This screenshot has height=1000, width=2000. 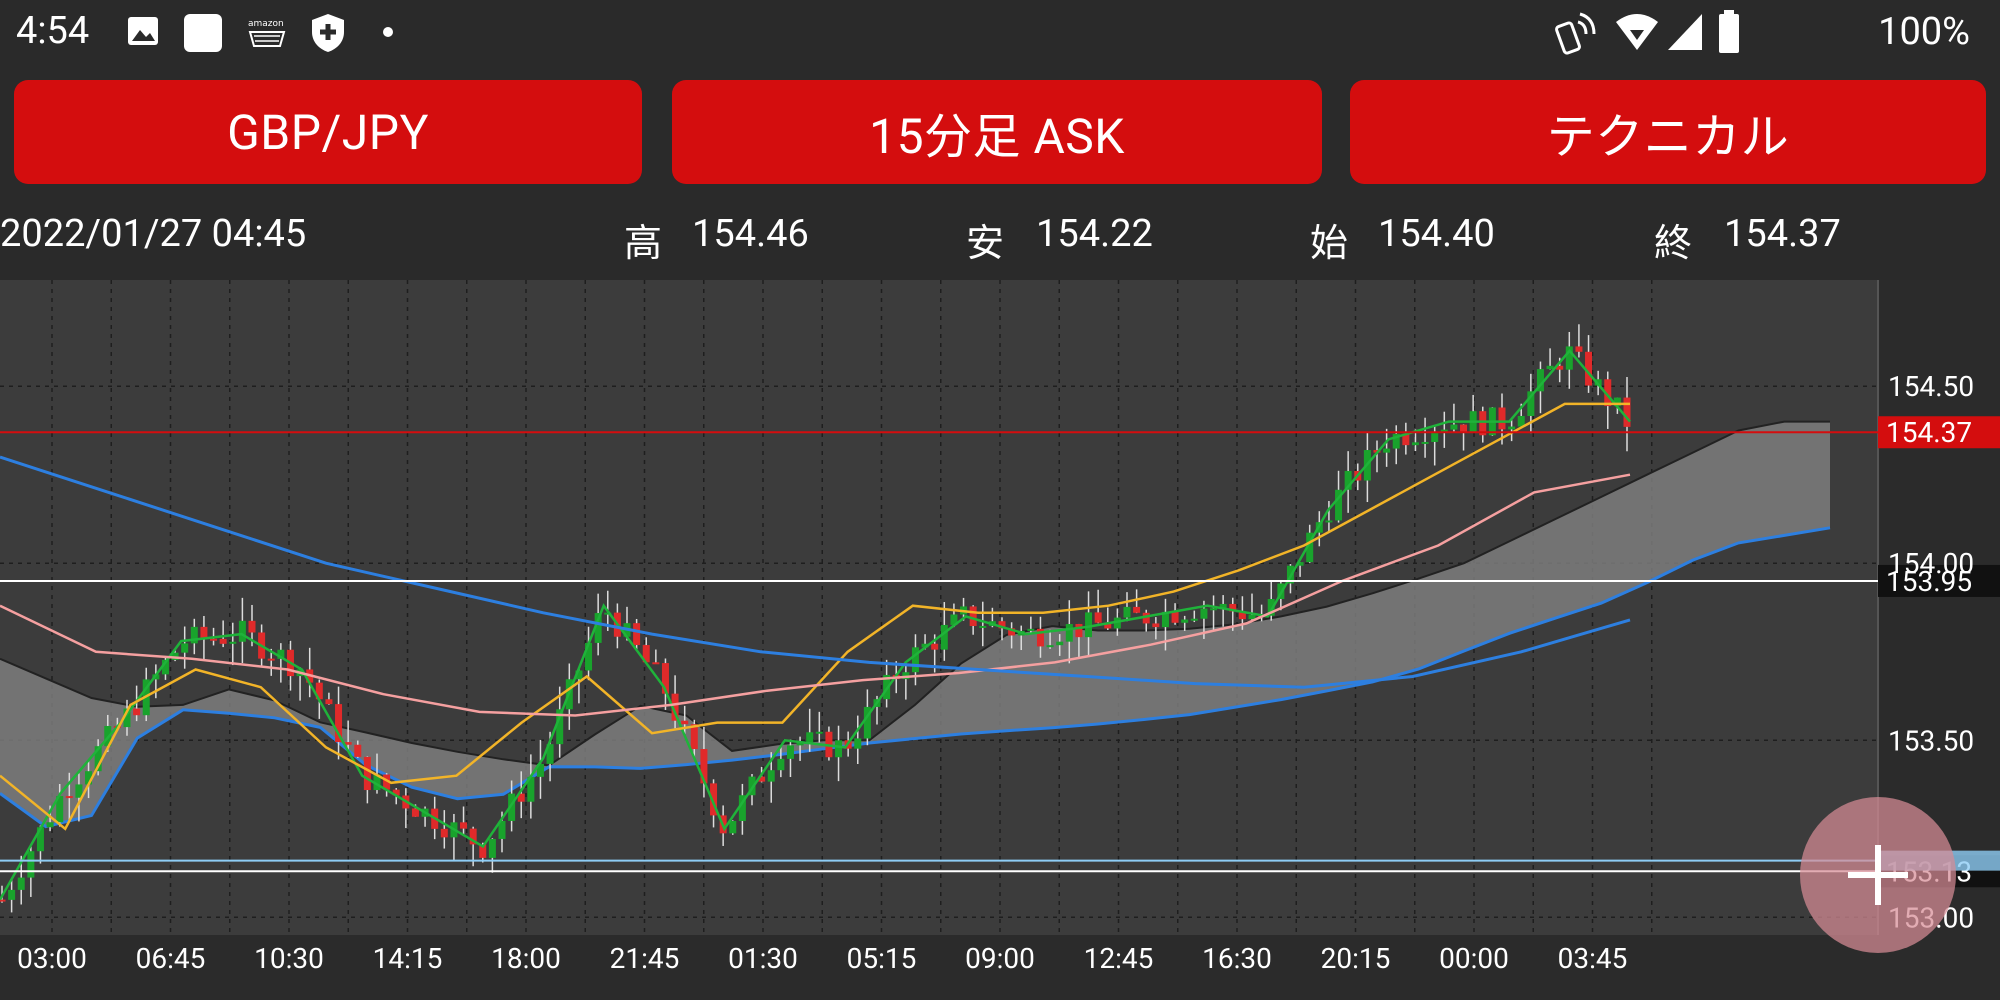 I want to click on y-tick-label: 154.00, so click(x=1931, y=563).